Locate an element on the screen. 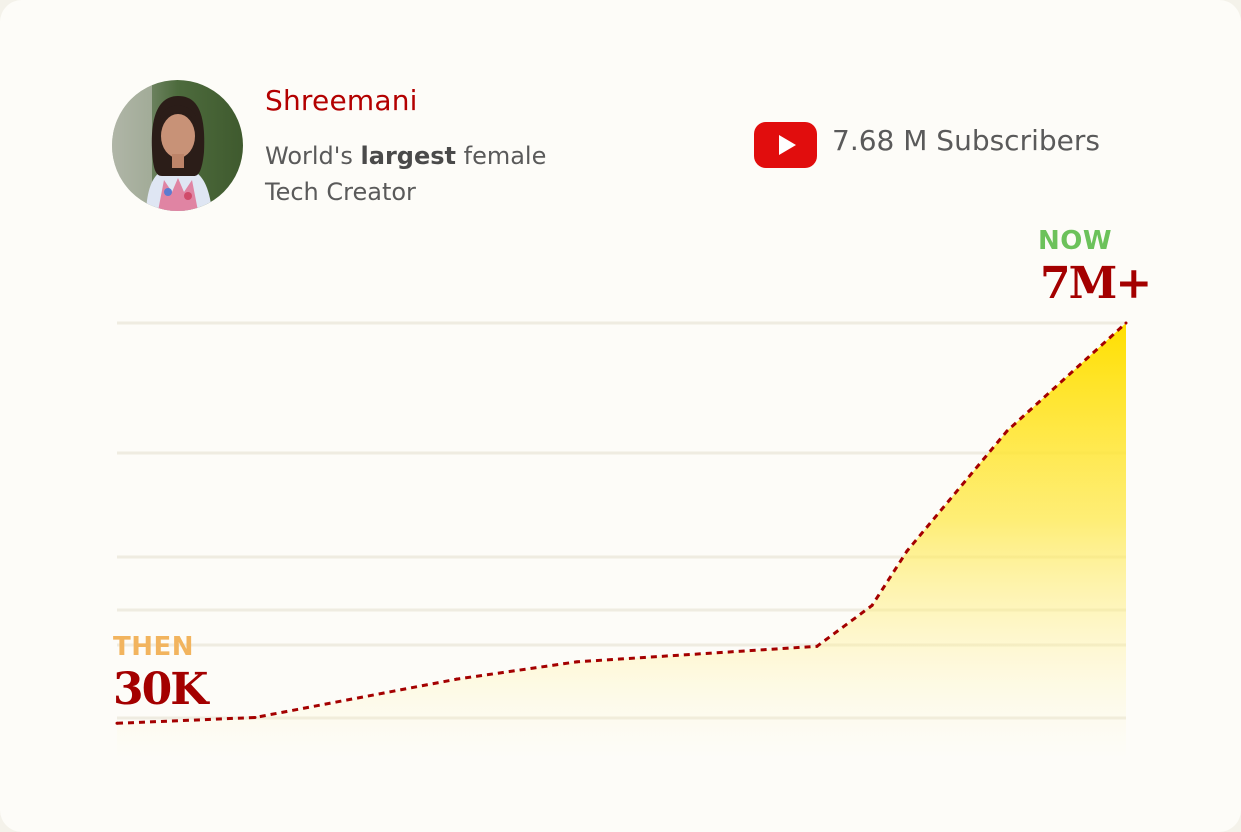 The height and width of the screenshot is (832, 1241). then-label: THEN is located at coordinates (154, 647).